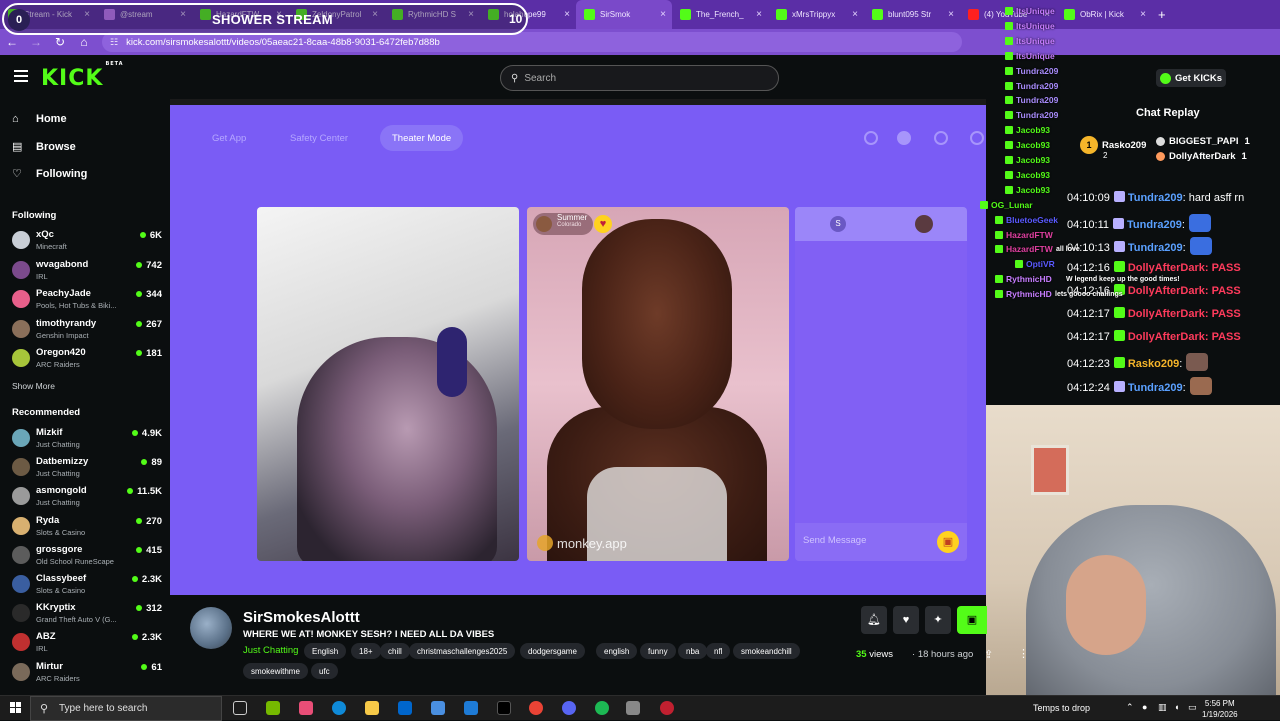  What do you see at coordinates (1023, 653) in the screenshot?
I see `more-options-icon: ⋮` at bounding box center [1023, 653].